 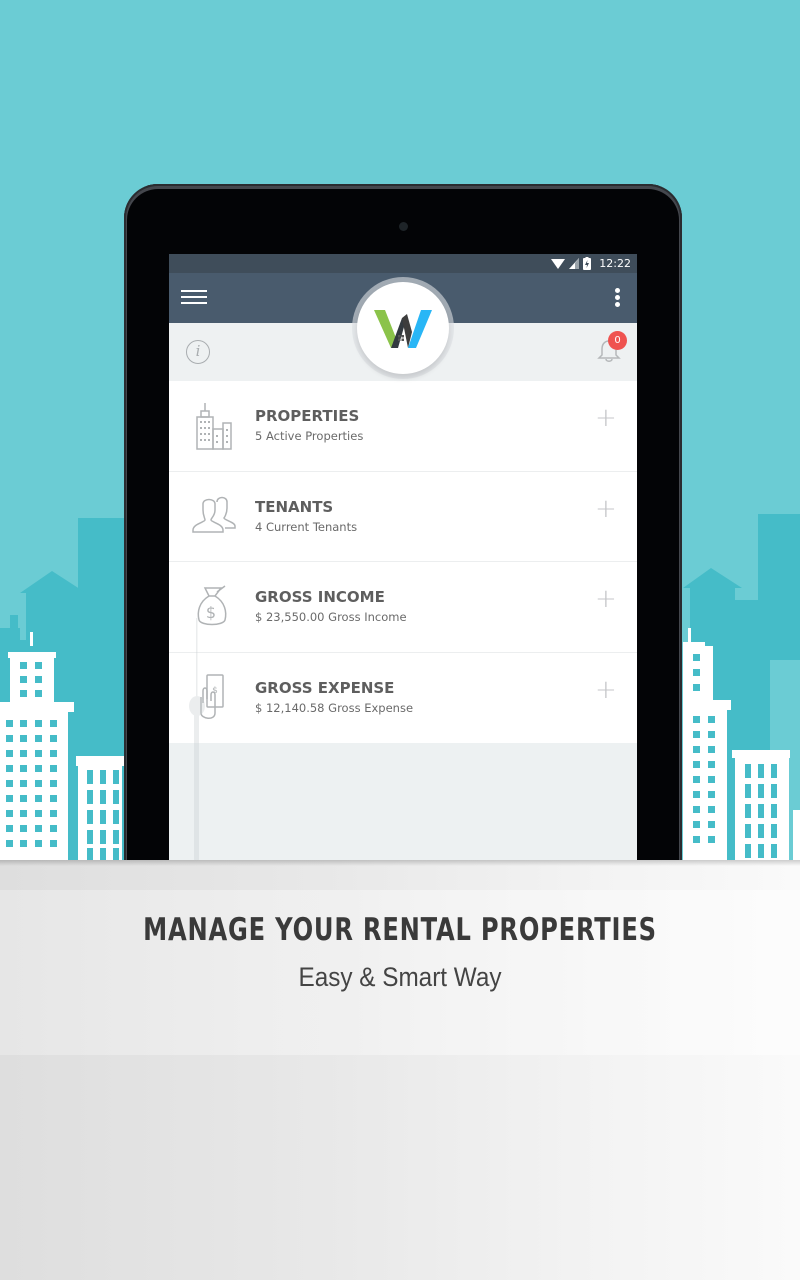 I want to click on row-title: GROSS INCOME, so click(x=320, y=597).